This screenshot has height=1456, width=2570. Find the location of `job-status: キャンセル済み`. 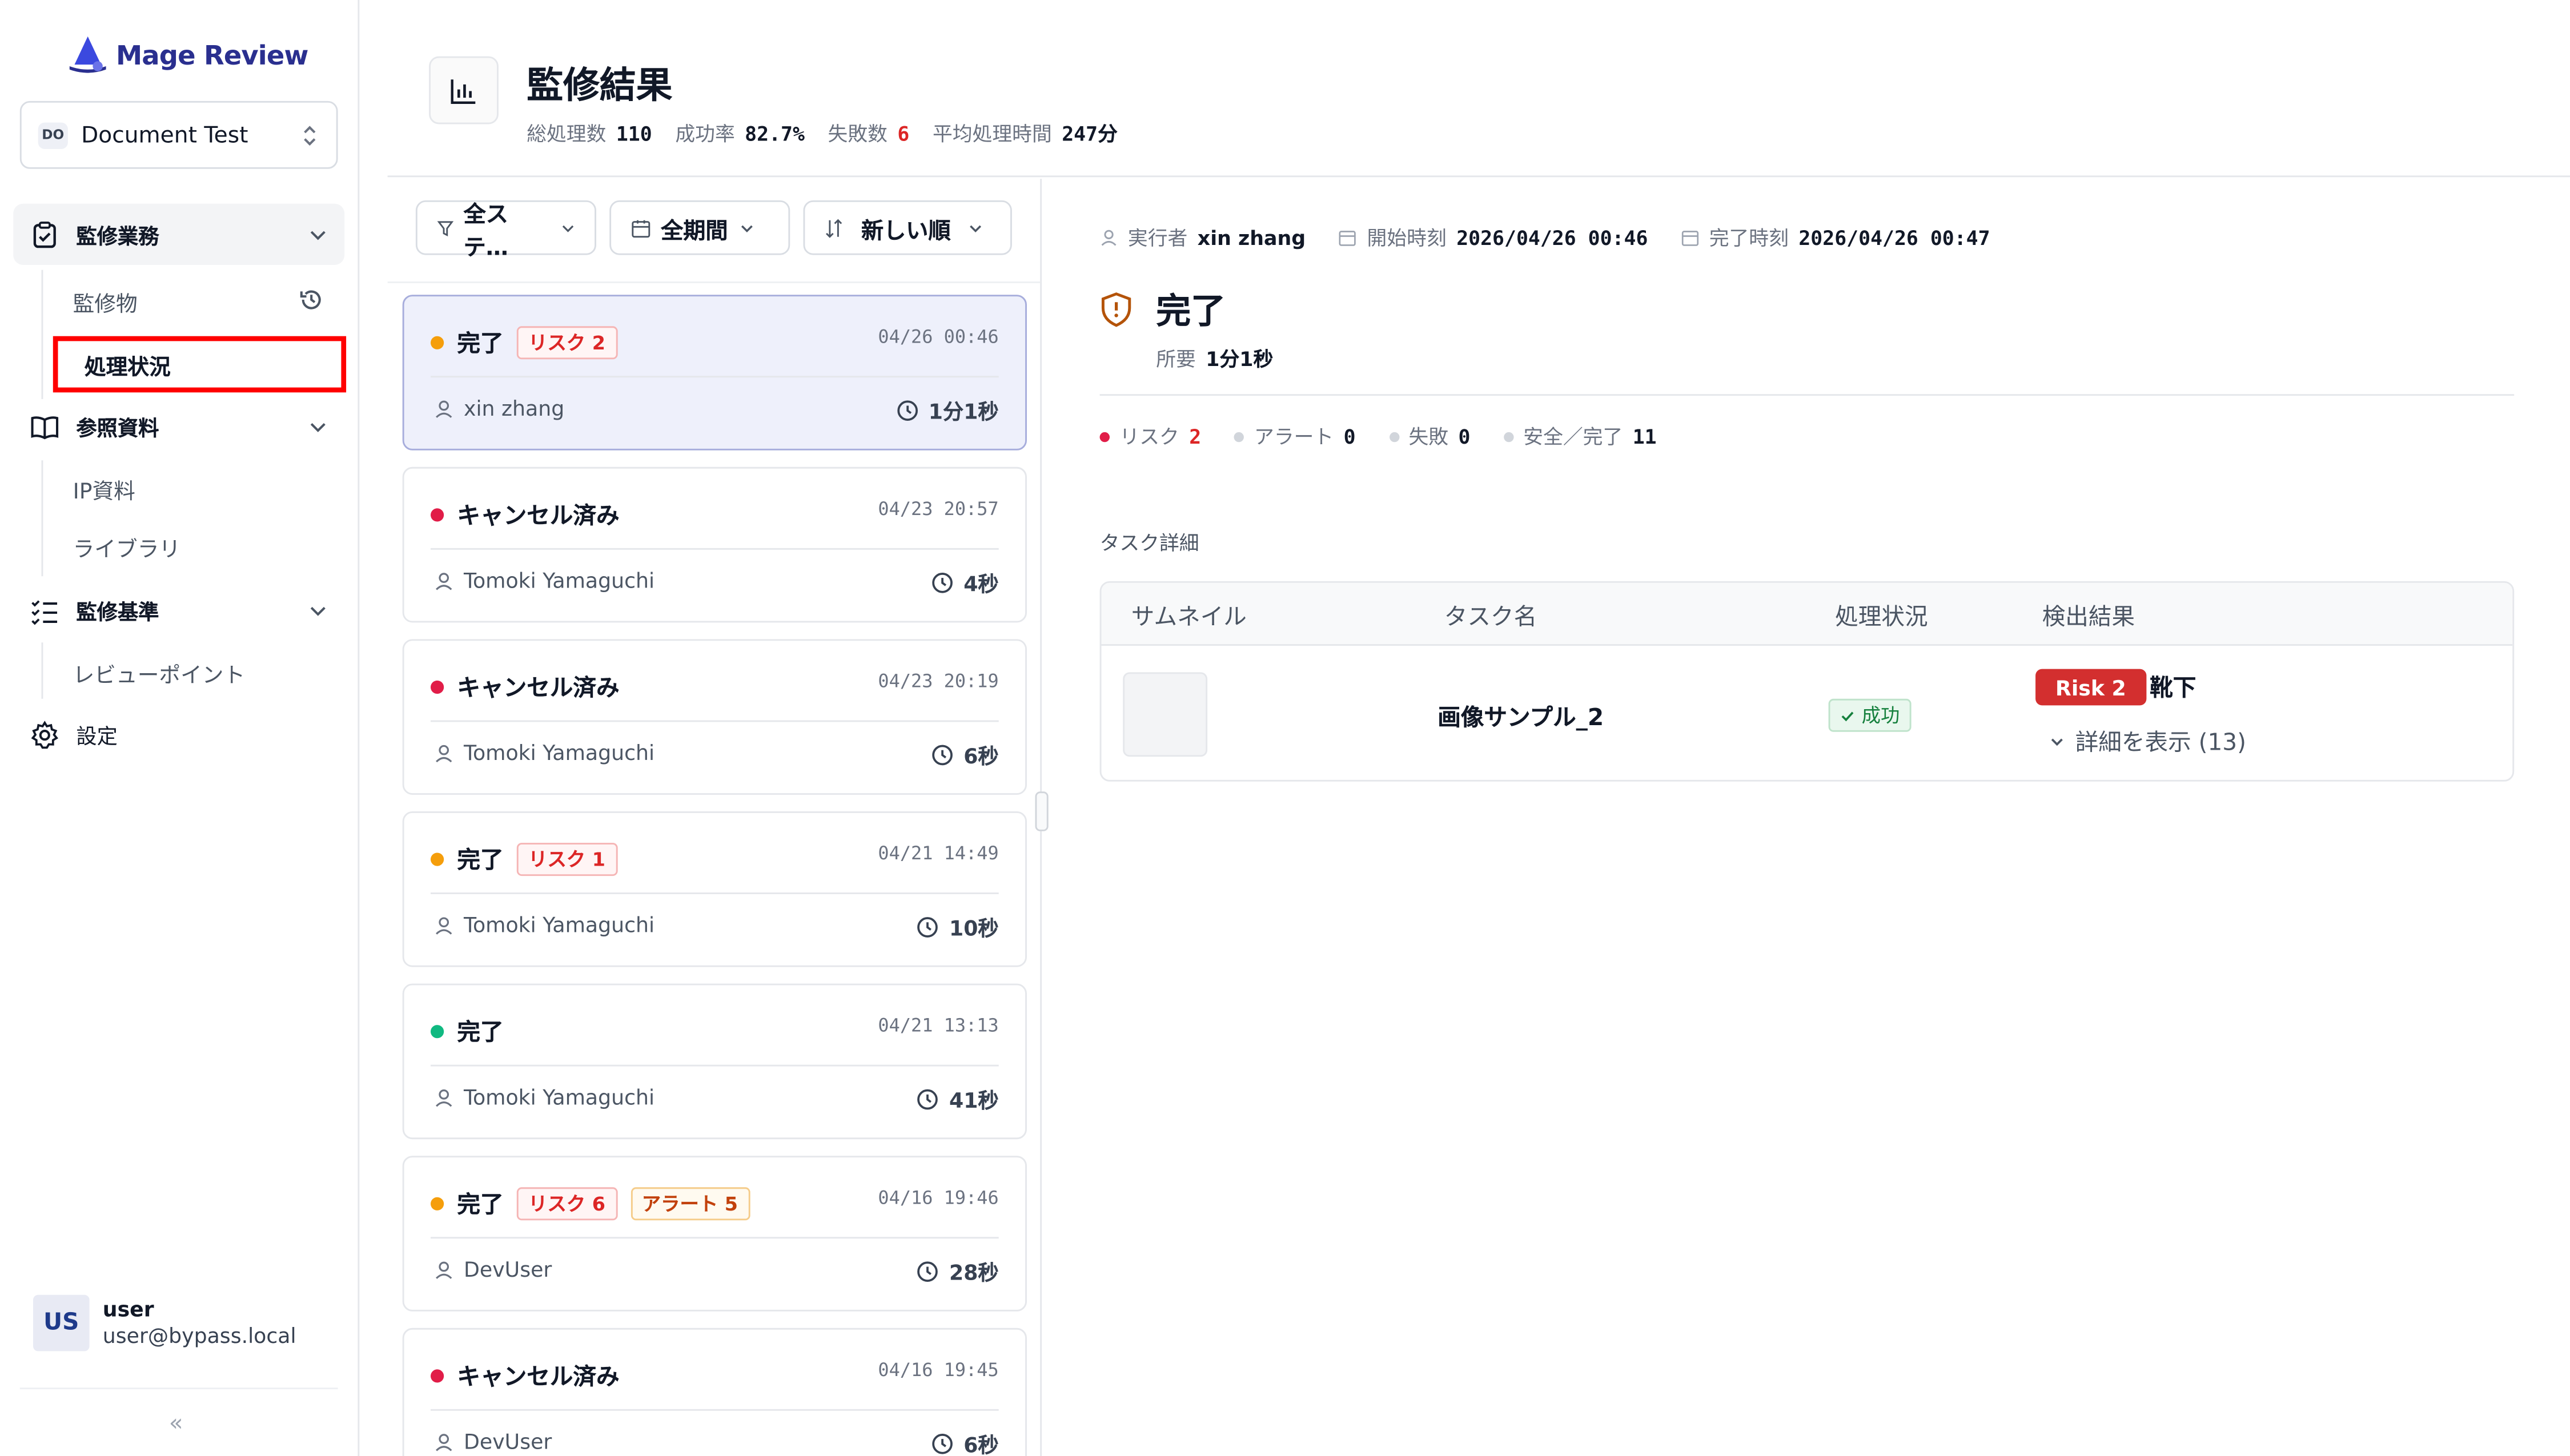

job-status: キャンセル済み is located at coordinates (538, 1377).